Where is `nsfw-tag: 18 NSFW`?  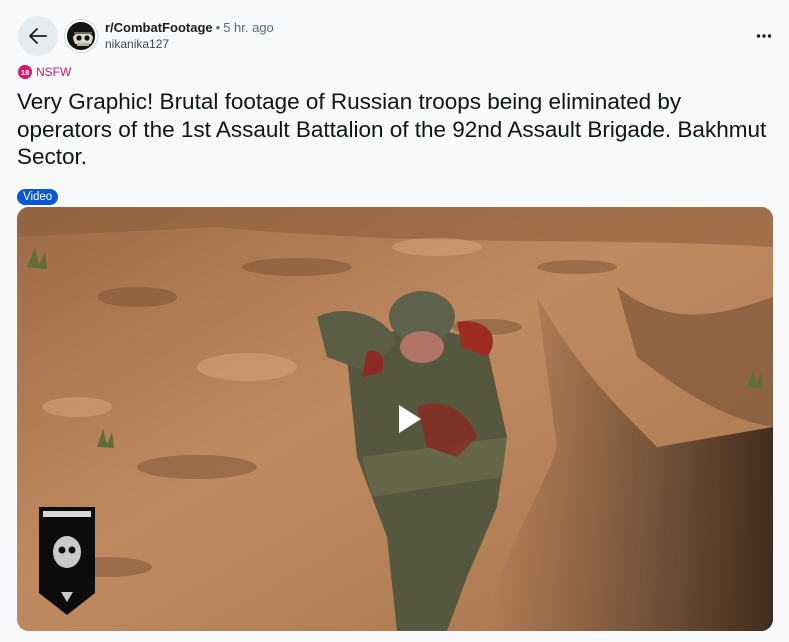 nsfw-tag: 18 NSFW is located at coordinates (44, 72).